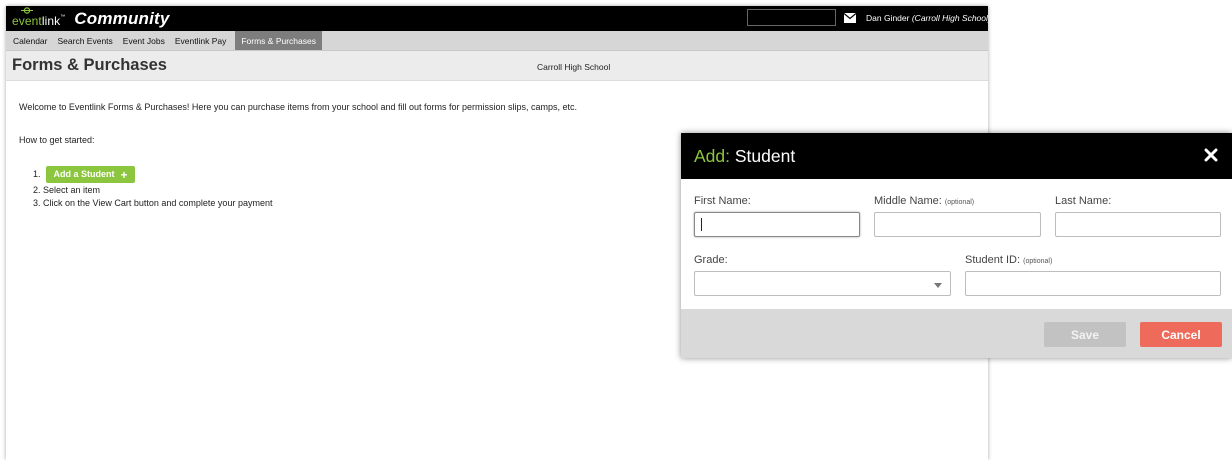 The width and height of the screenshot is (1232, 460). I want to click on last-name-label: Last Name:, so click(1083, 201).